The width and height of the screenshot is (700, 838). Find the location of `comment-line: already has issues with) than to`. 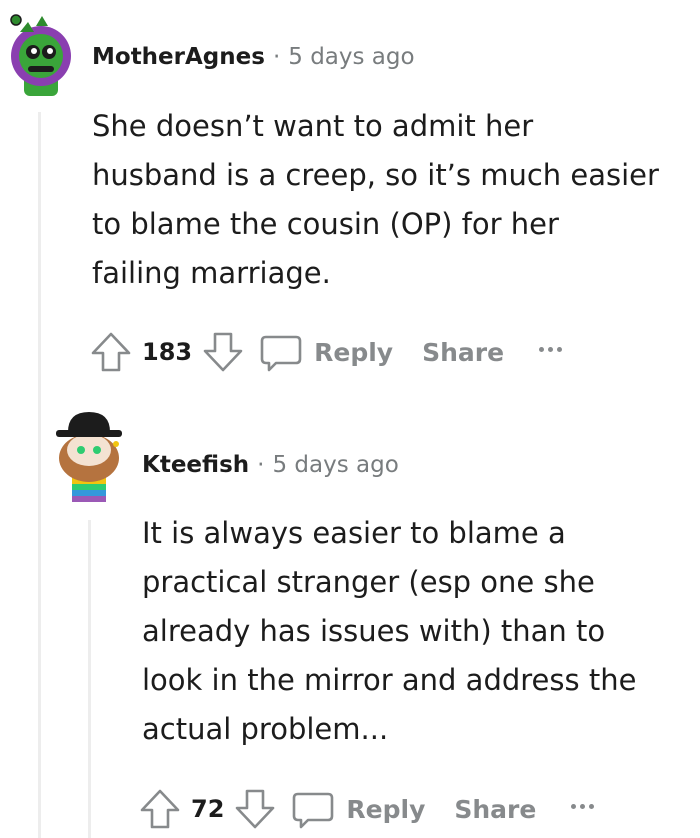

comment-line: already has issues with) than to is located at coordinates (374, 631).